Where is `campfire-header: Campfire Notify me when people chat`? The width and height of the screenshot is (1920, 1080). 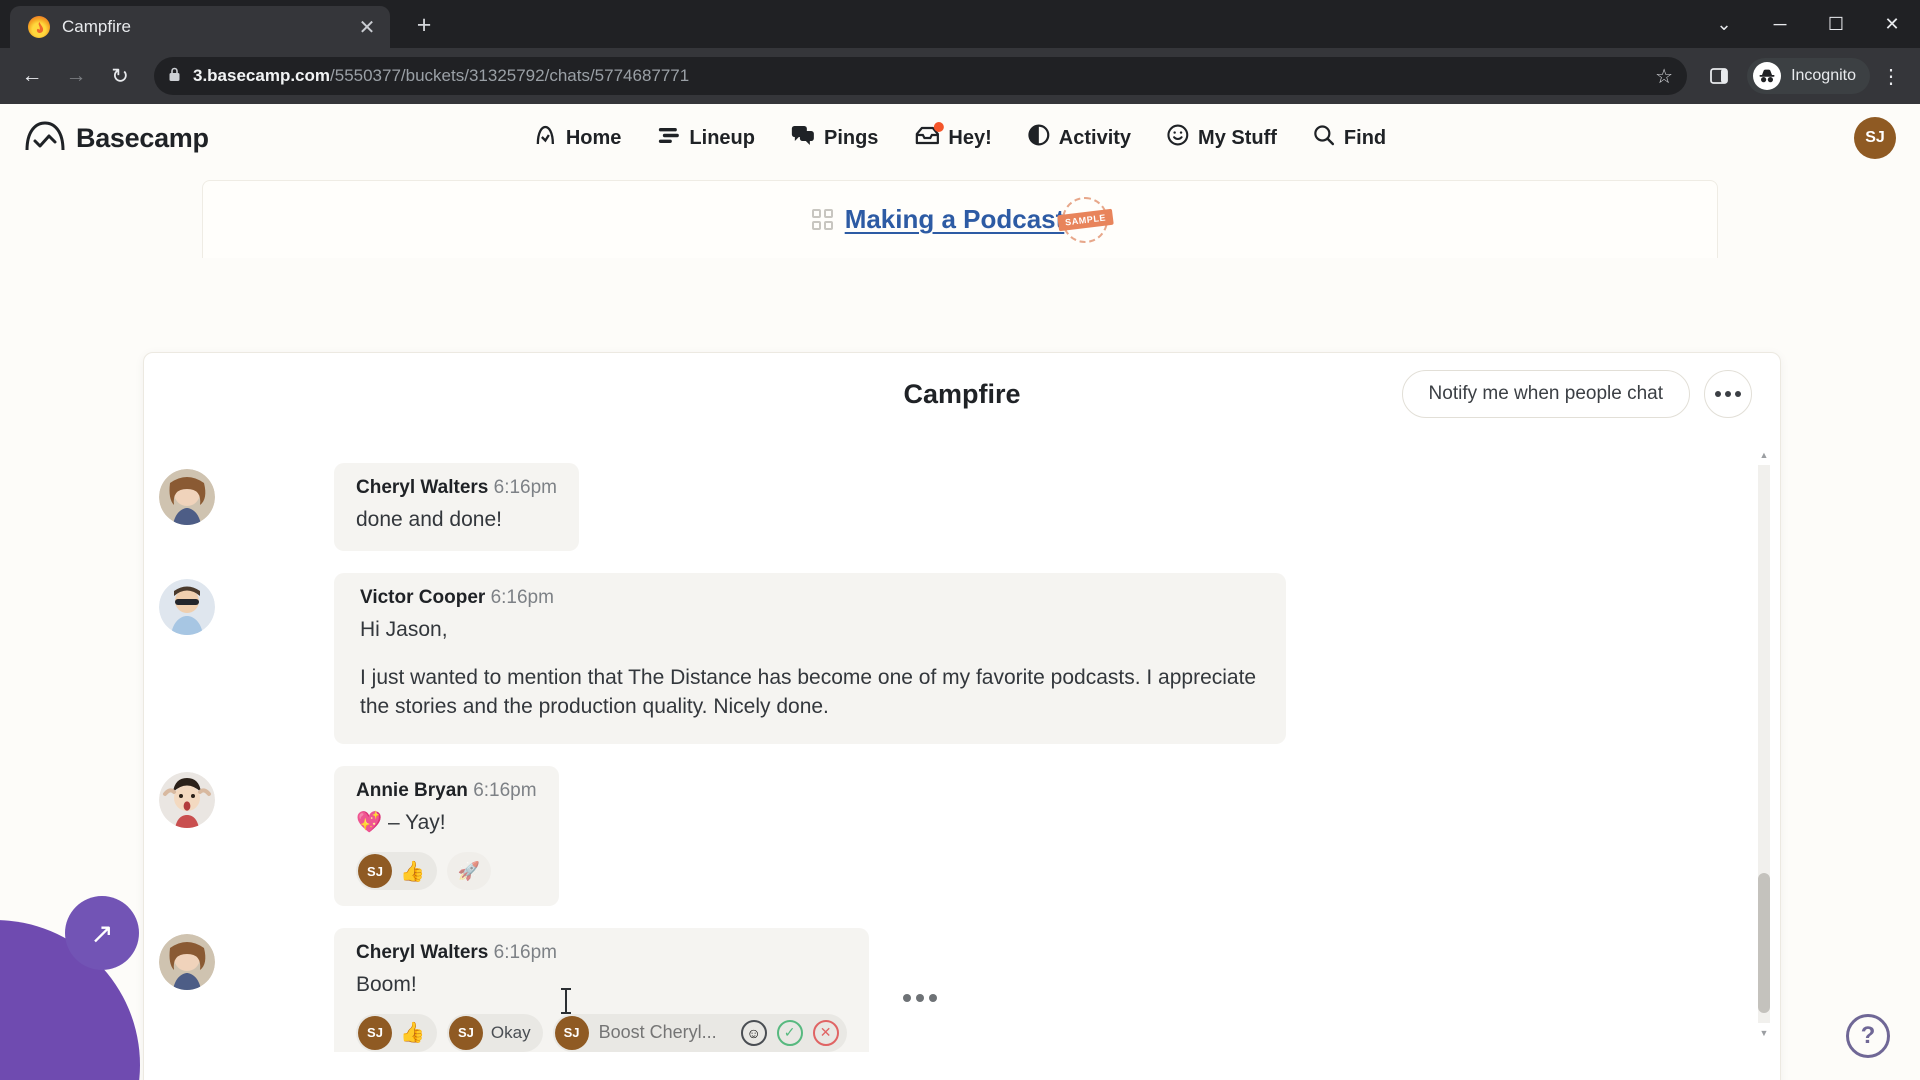
campfire-header: Campfire Notify me when people chat is located at coordinates (962, 394).